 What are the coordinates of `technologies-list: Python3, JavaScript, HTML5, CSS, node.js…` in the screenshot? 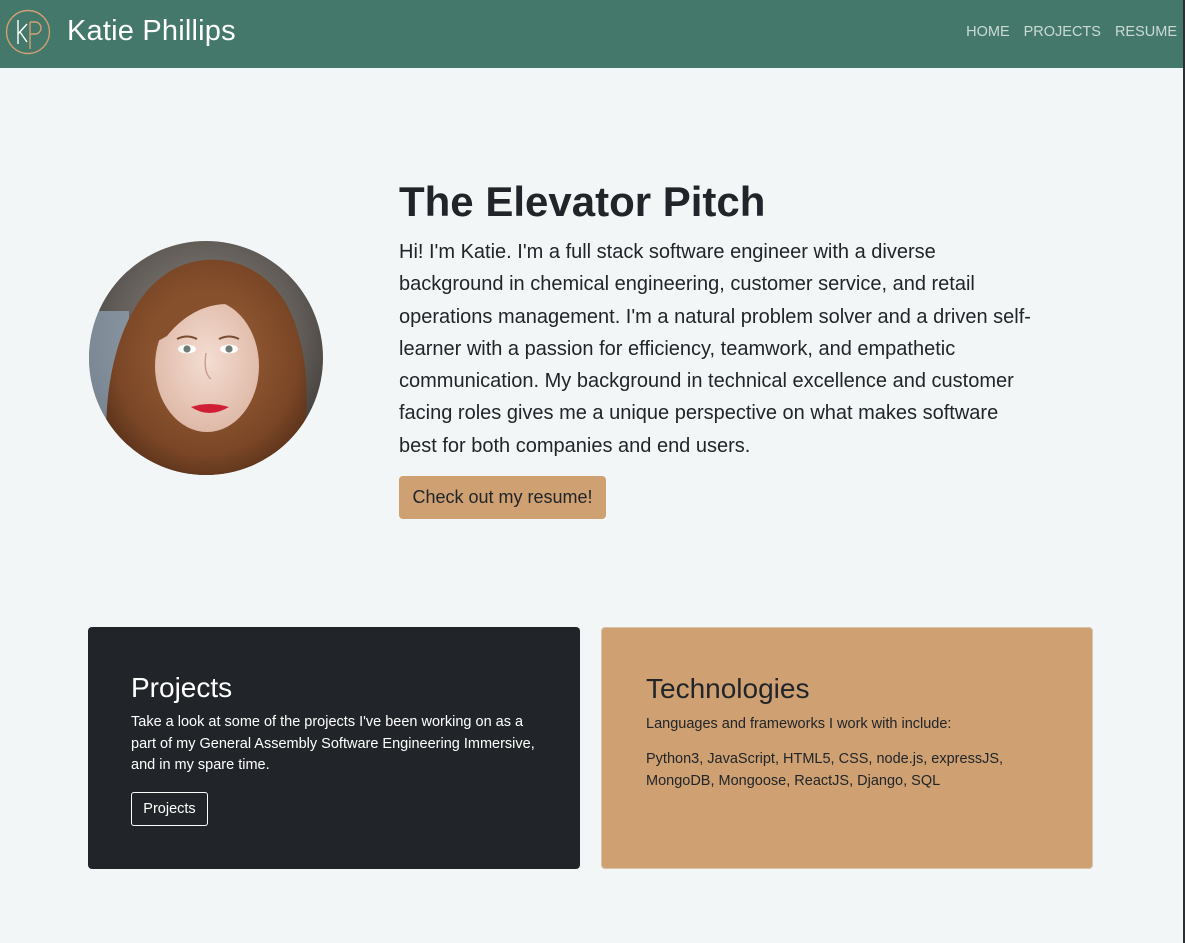 It's located at (825, 770).